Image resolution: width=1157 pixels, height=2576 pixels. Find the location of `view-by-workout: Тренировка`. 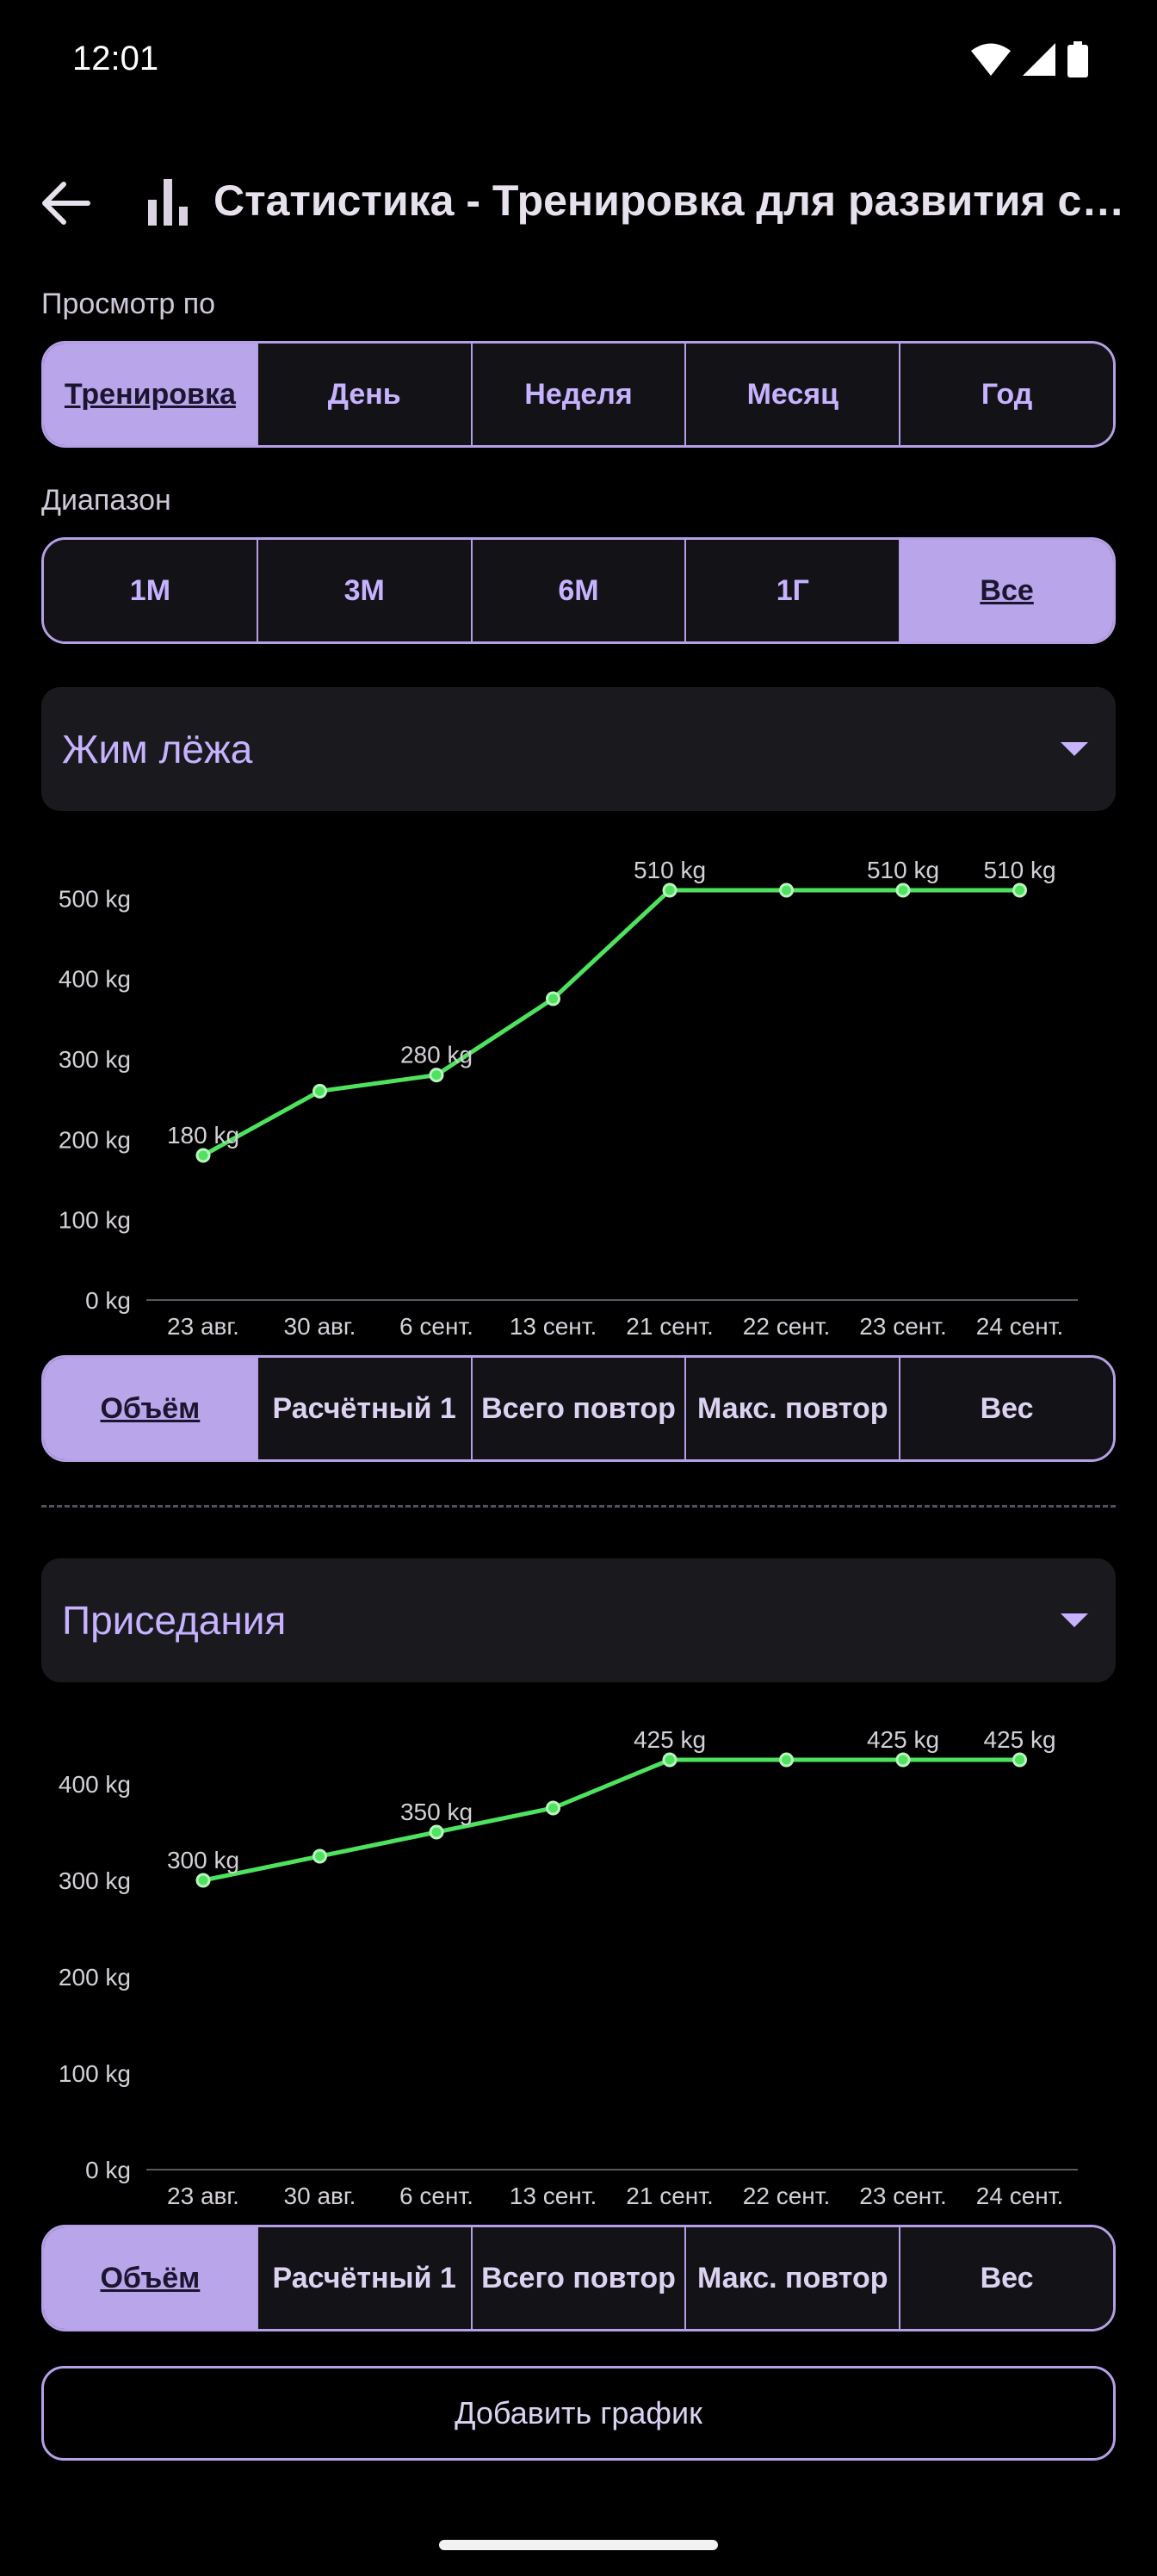

view-by-workout: Тренировка is located at coordinates (151, 395).